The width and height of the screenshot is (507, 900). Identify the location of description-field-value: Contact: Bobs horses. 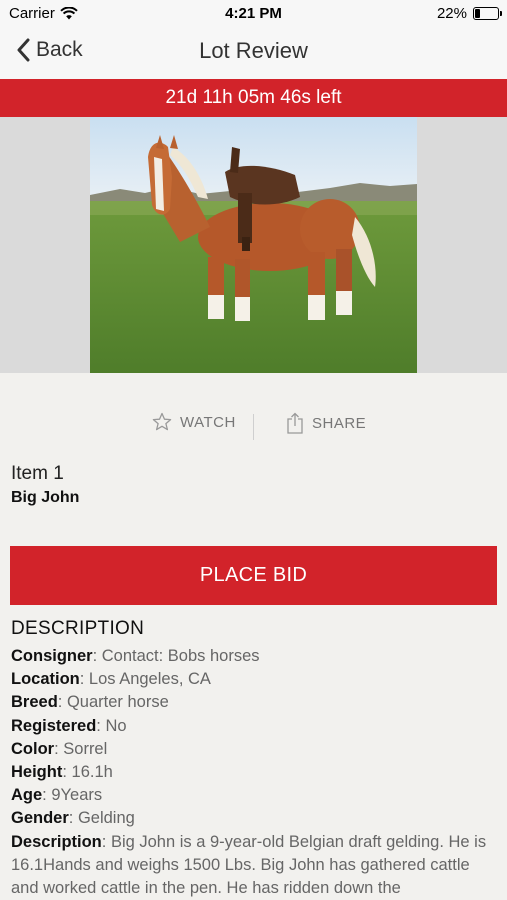
(180, 656).